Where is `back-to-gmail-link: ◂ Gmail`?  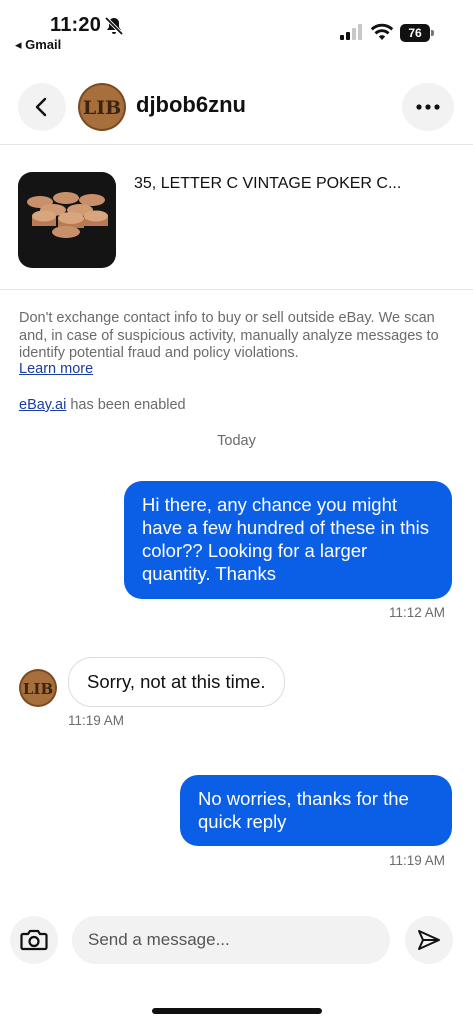 back-to-gmail-link: ◂ Gmail is located at coordinates (38, 45).